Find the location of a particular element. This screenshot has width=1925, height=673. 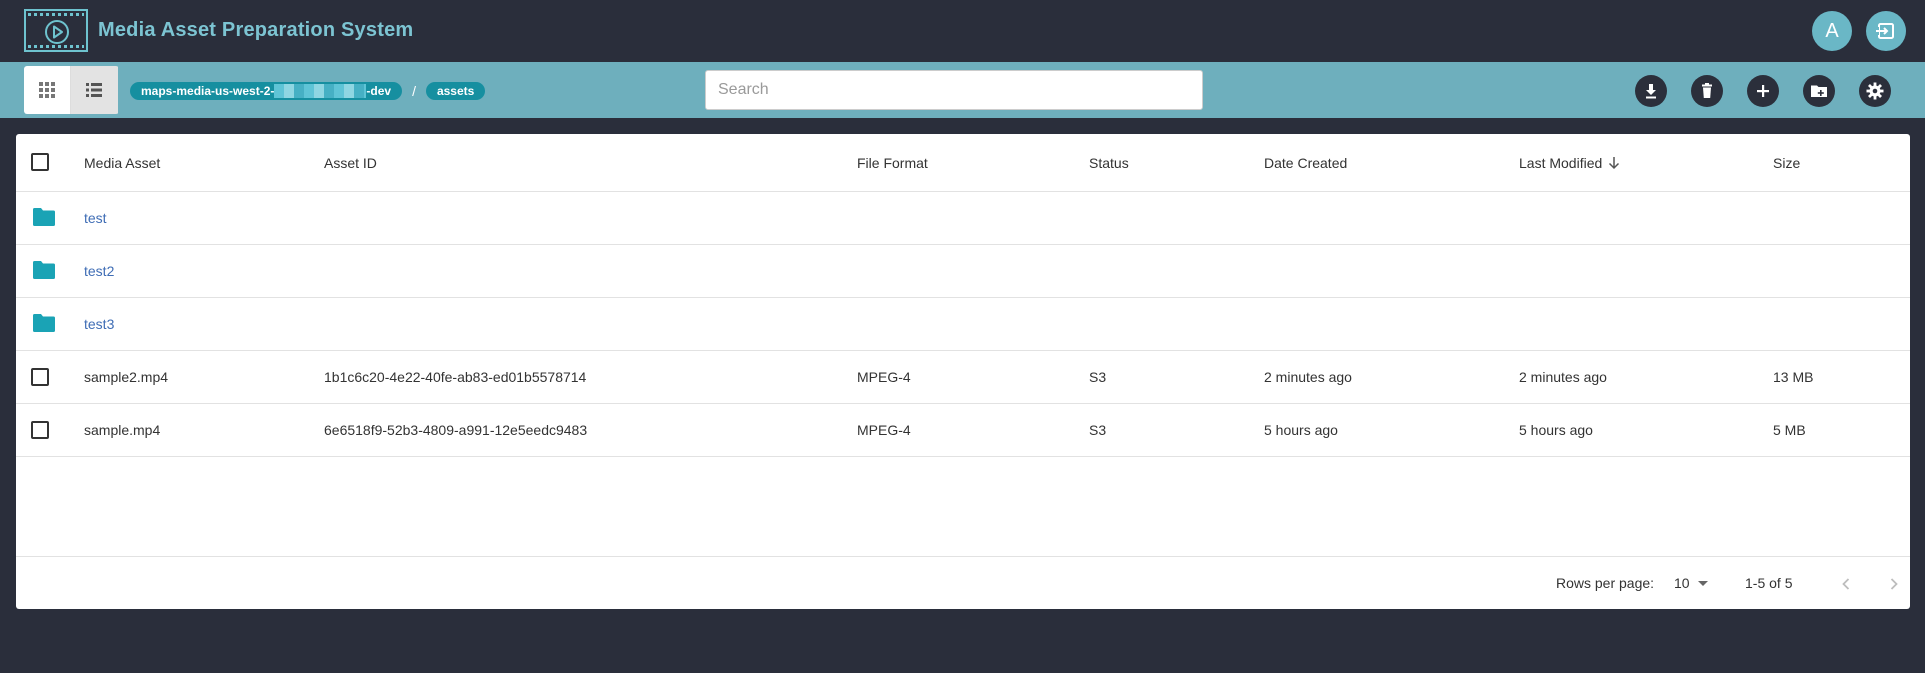

list-view-button is located at coordinates (94, 90).